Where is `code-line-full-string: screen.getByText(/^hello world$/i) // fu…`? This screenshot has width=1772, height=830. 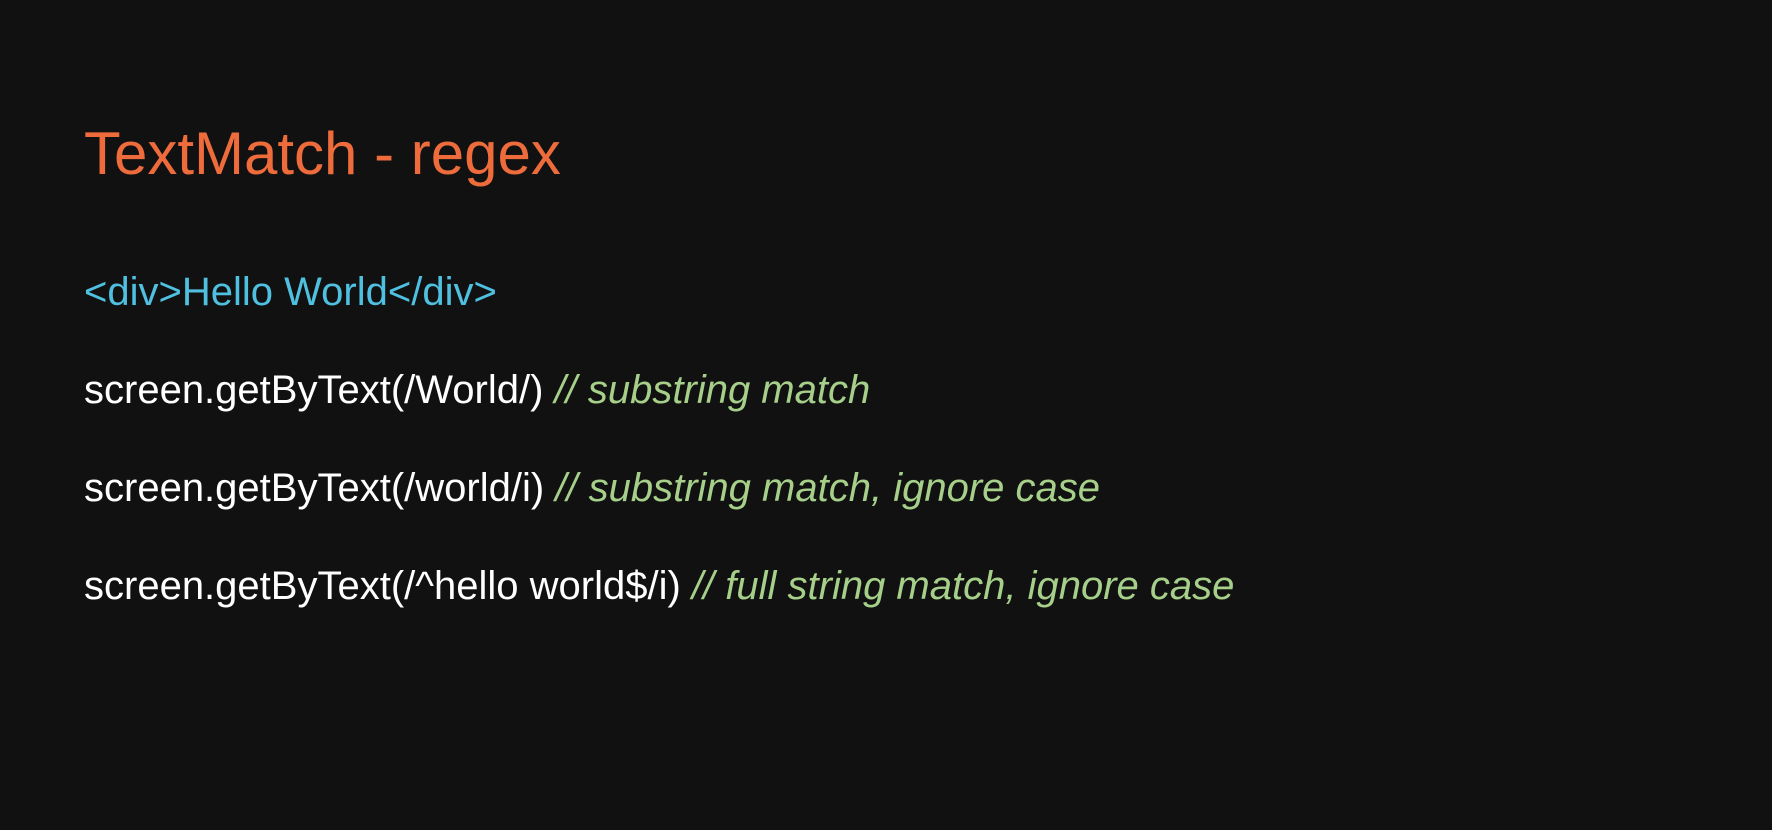
code-line-full-string: screen.getByText(/^hello world$/i) // fu… is located at coordinates (659, 586).